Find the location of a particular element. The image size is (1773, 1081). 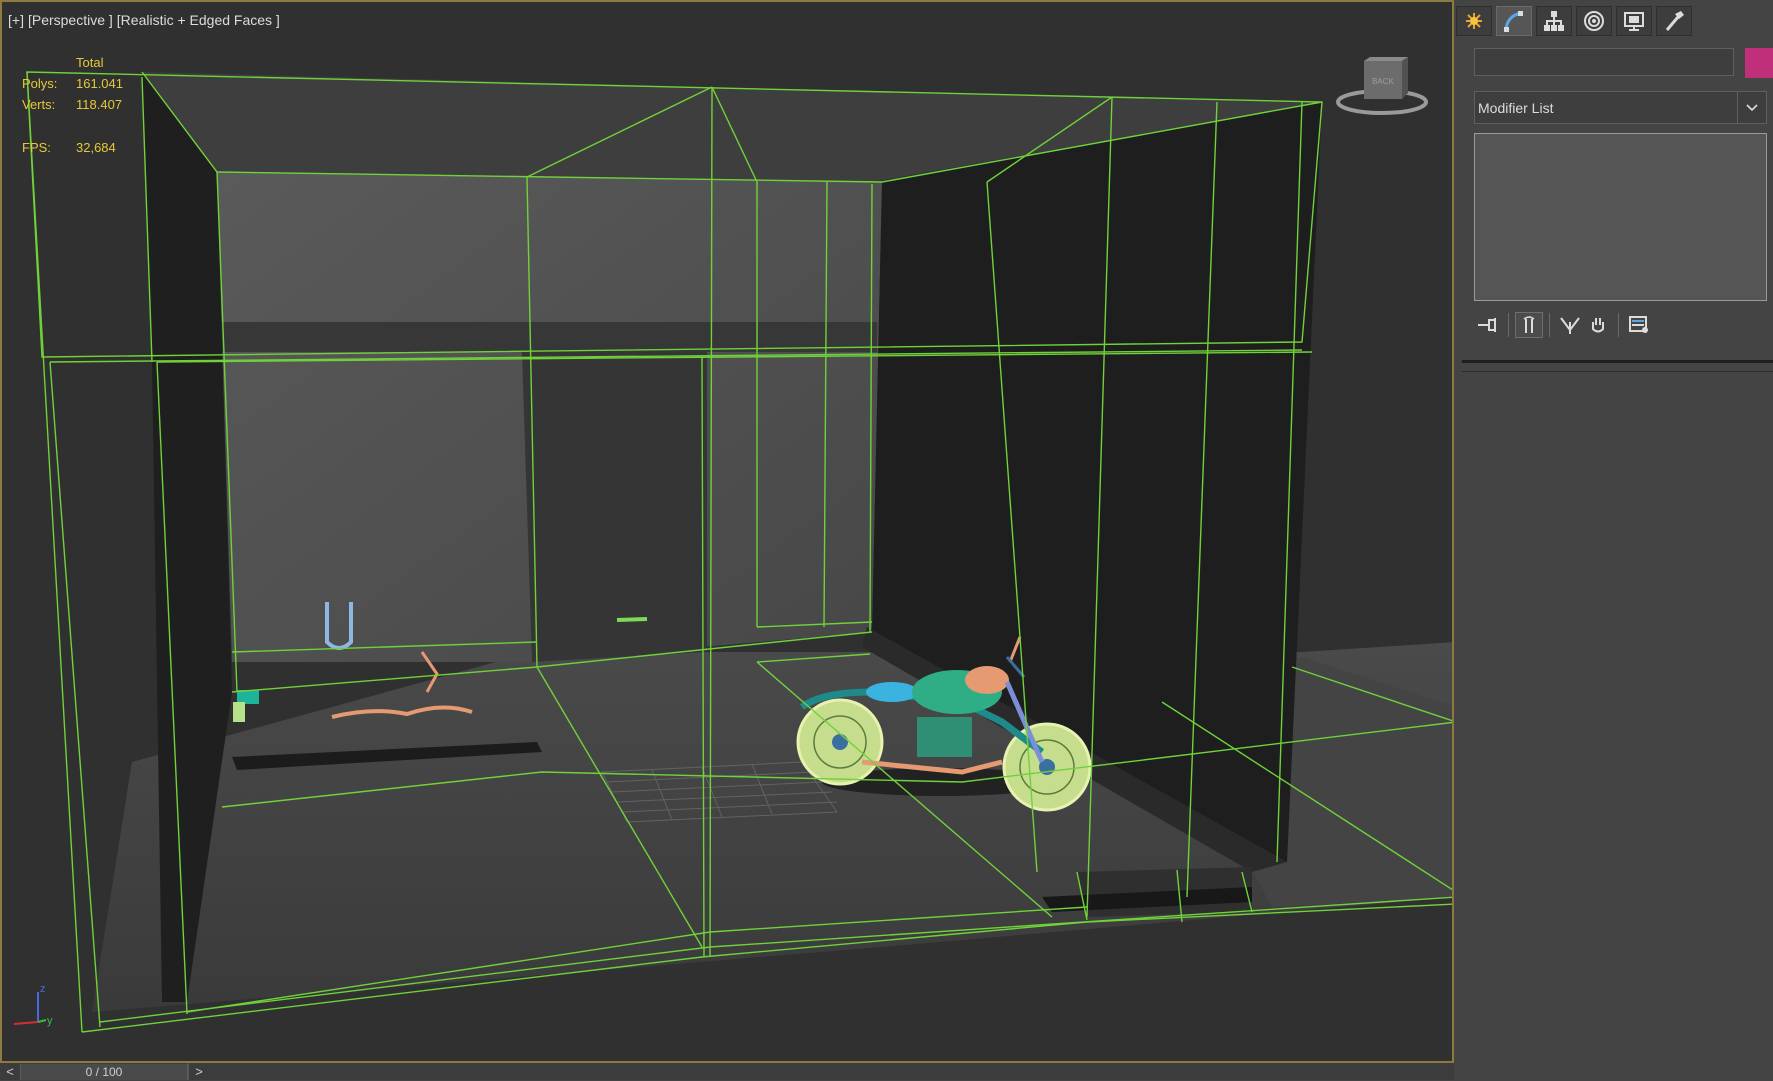

create-icon is located at coordinates (1474, 21).